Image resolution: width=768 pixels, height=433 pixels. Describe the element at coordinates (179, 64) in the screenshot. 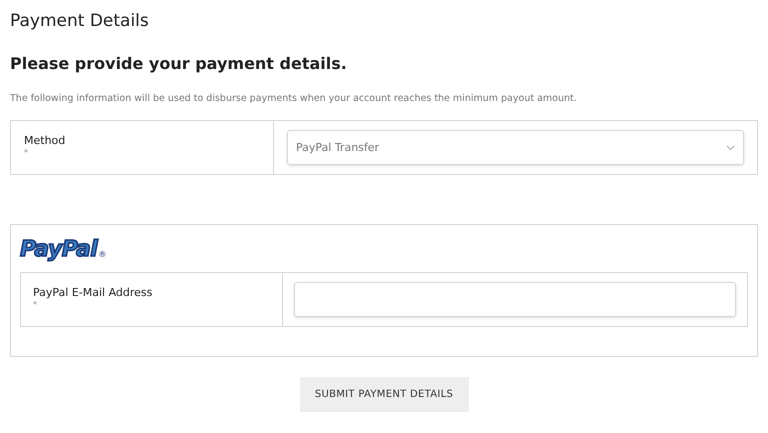

I see `section-heading: Please provide your payment details.` at that location.